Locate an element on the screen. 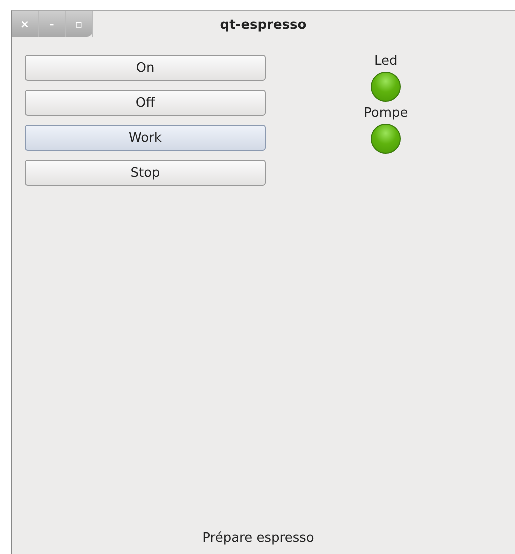  status-text: Prépare espresso is located at coordinates (258, 538).